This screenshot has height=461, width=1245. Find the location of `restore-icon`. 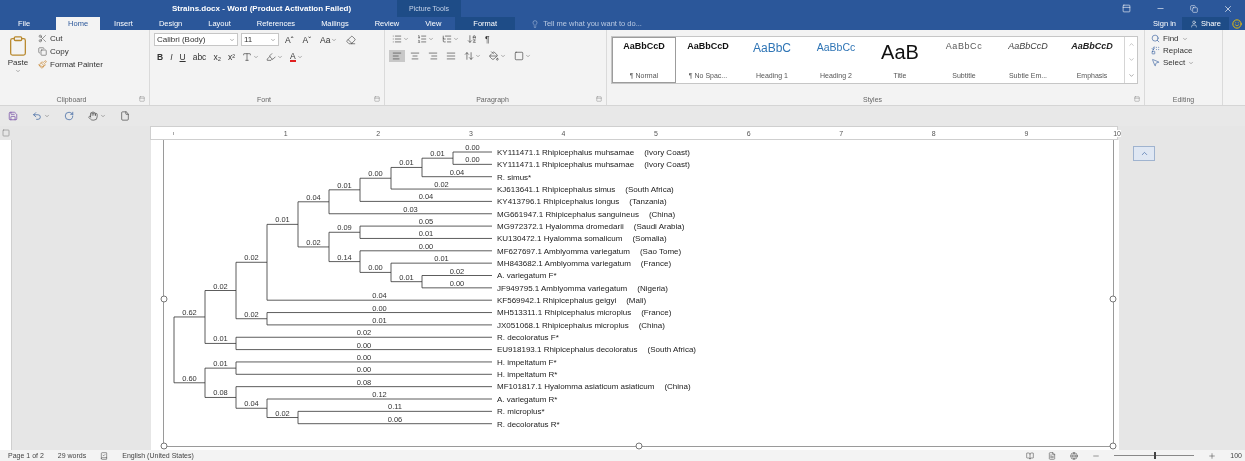

restore-icon is located at coordinates (1194, 8).